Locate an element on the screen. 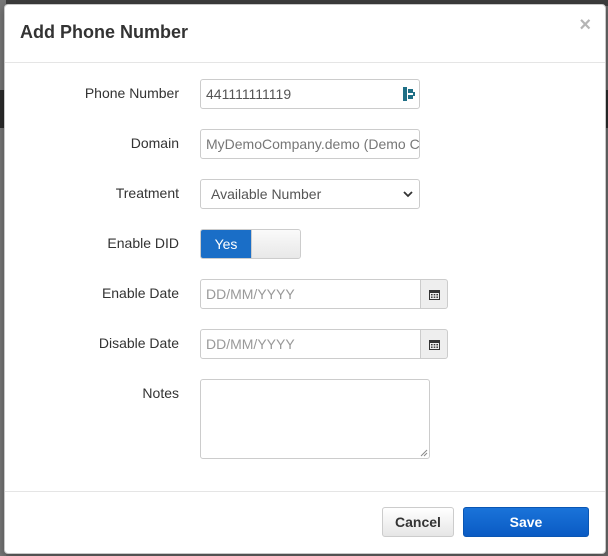  enable-date-group: DD/MM/YYYY is located at coordinates (324, 294).